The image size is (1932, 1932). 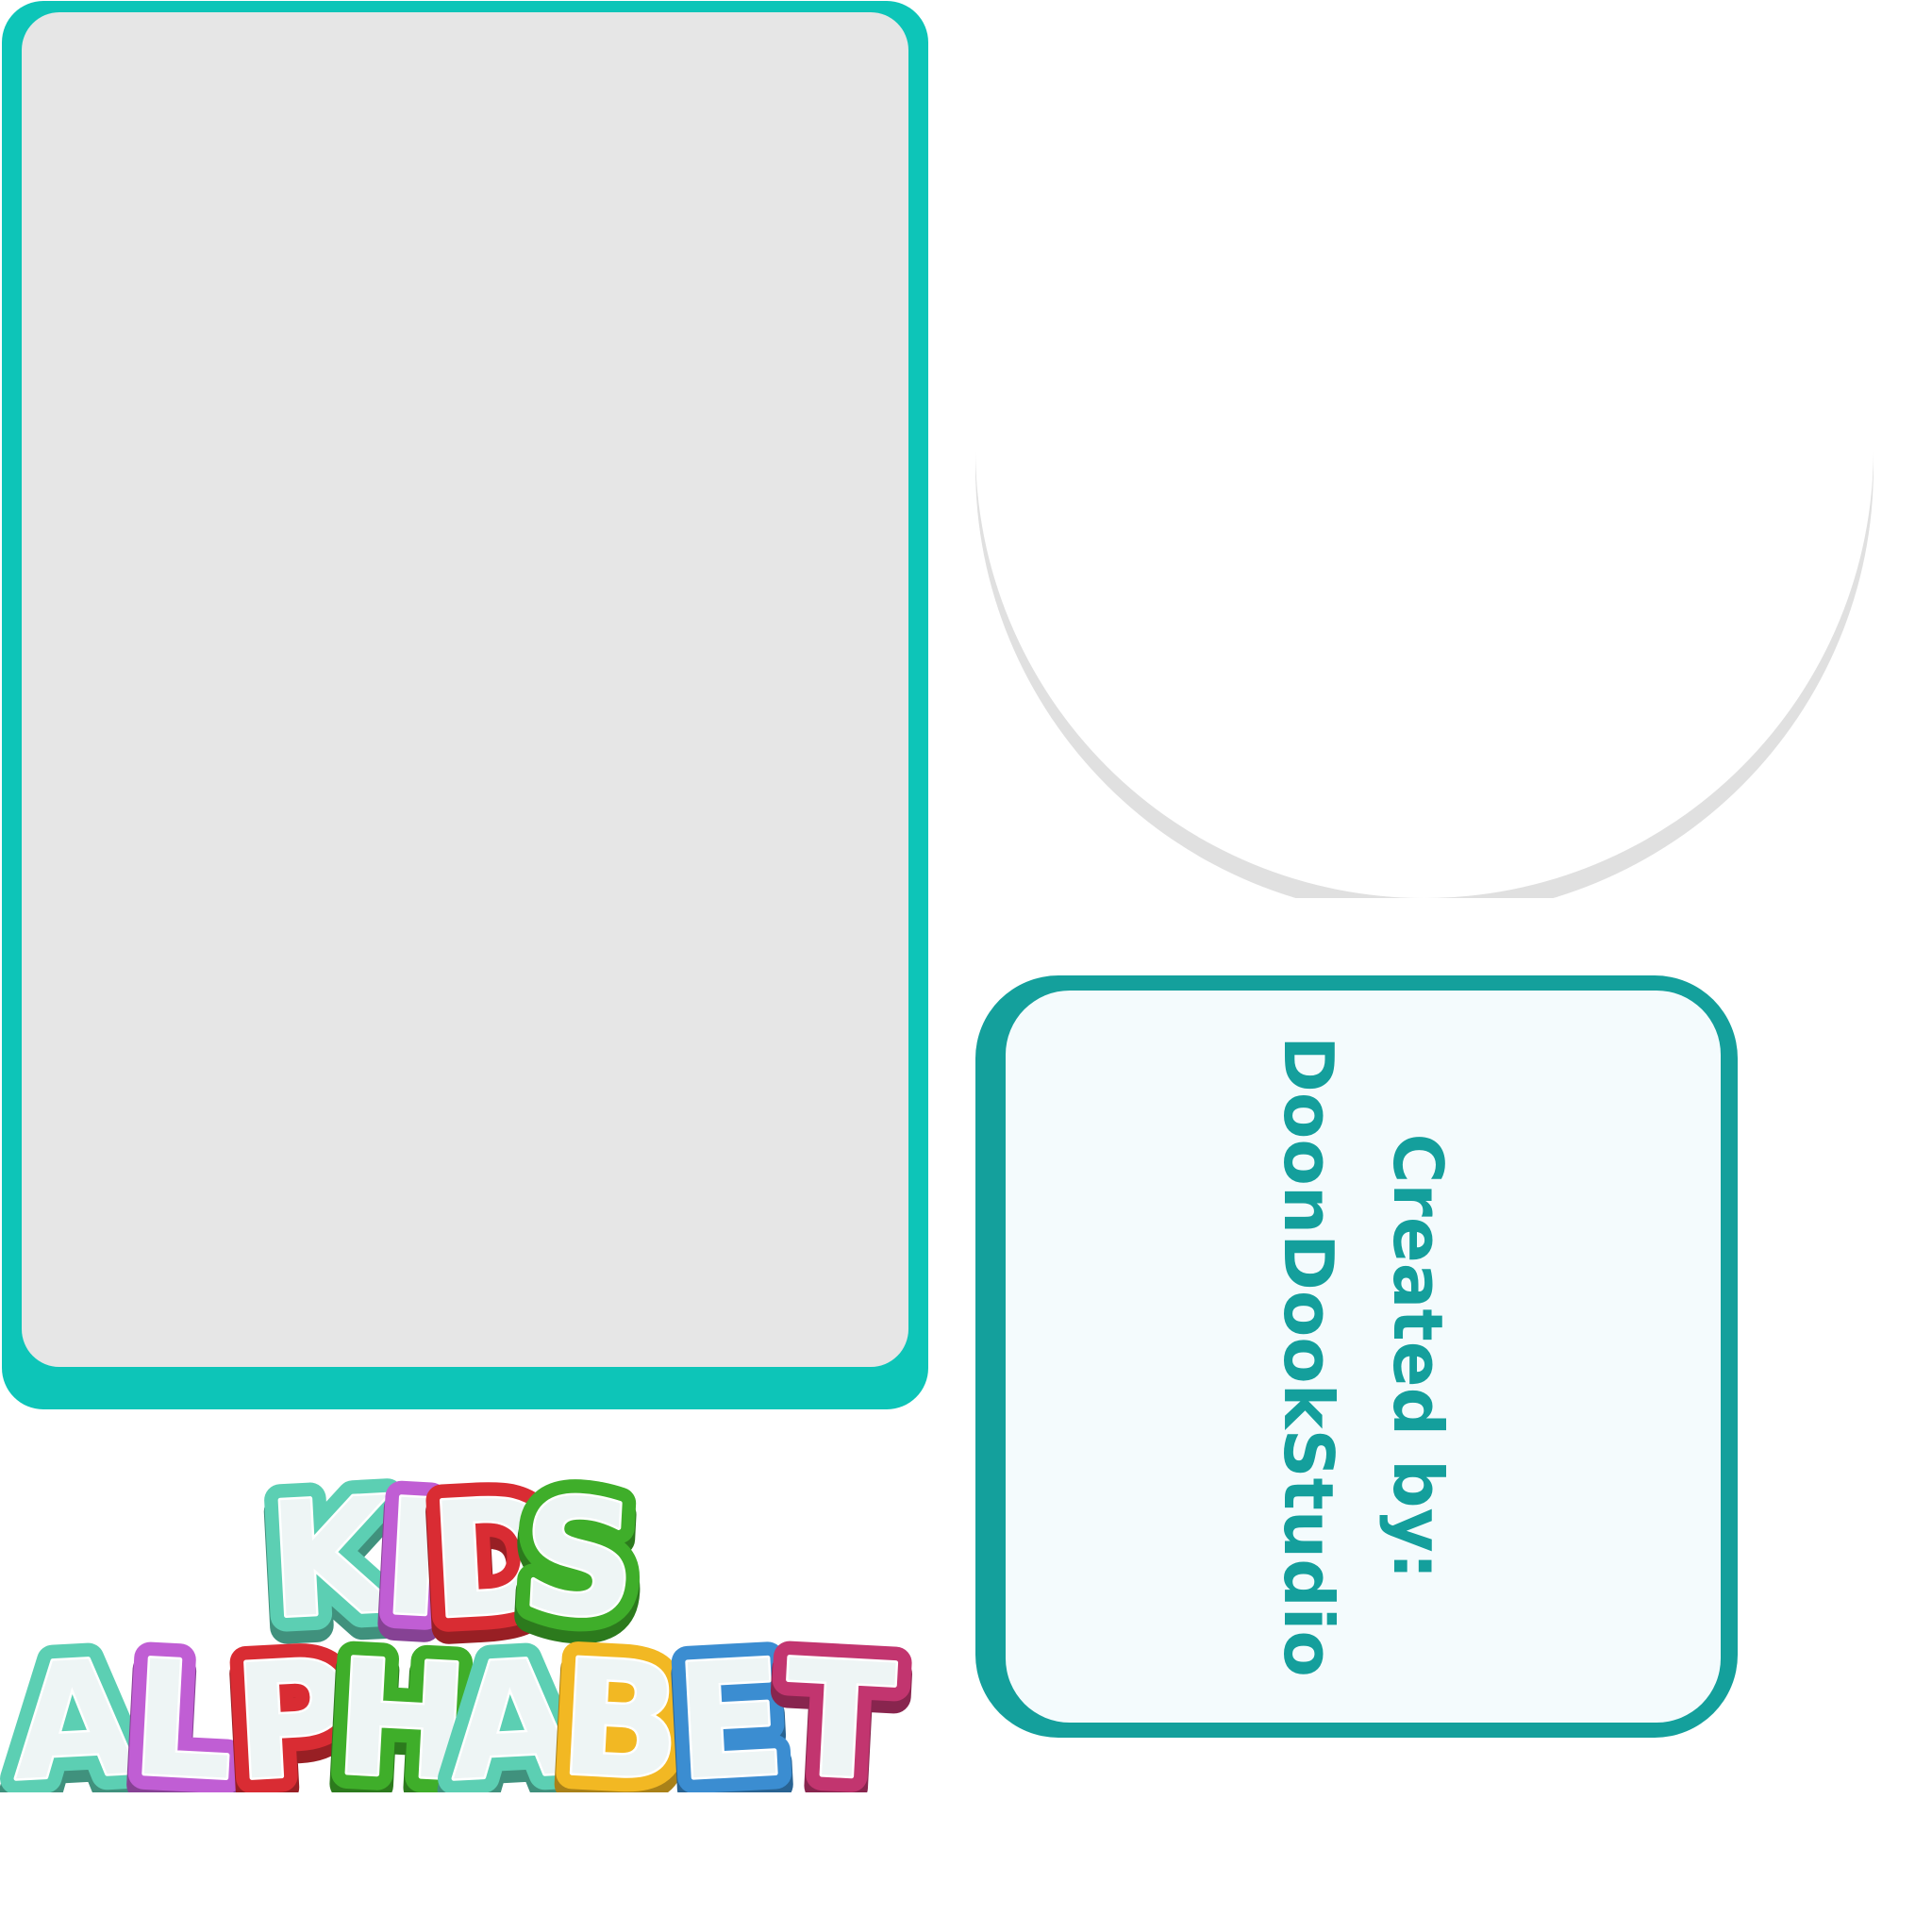 What do you see at coordinates (456, 1618) in the screenshot?
I see `game-logo: KKKIIIDDDSSSAAALLLPPPHHHAAABBBEEETTT` at bounding box center [456, 1618].